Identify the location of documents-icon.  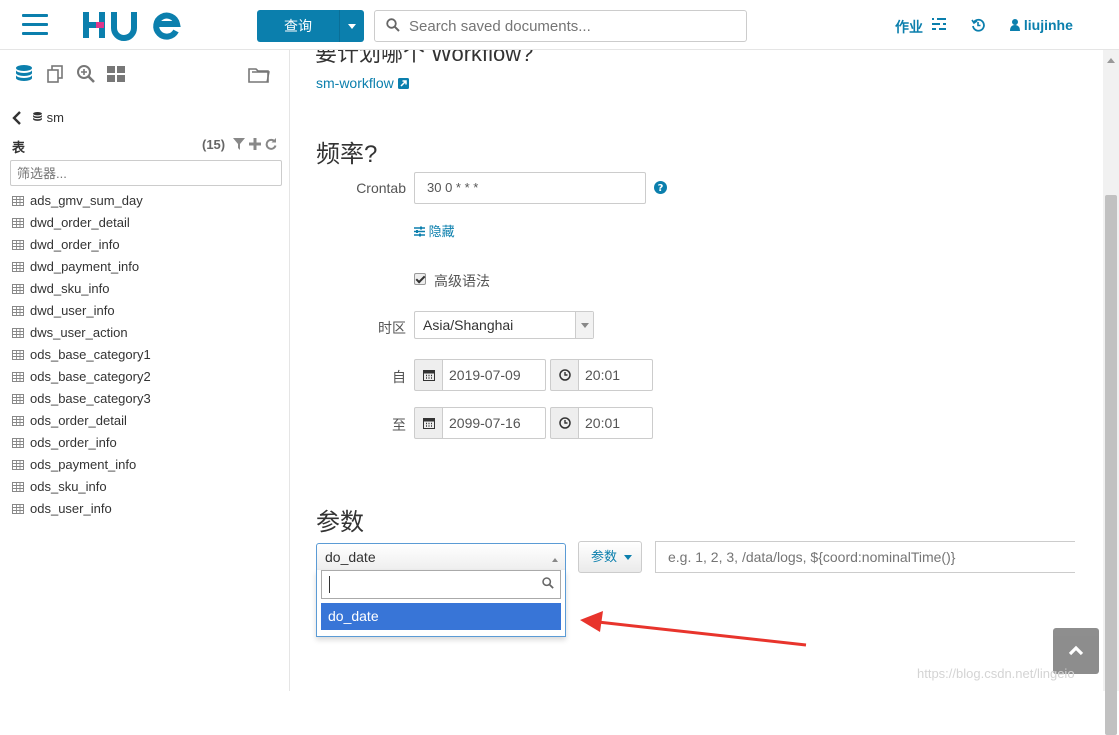
(56, 74).